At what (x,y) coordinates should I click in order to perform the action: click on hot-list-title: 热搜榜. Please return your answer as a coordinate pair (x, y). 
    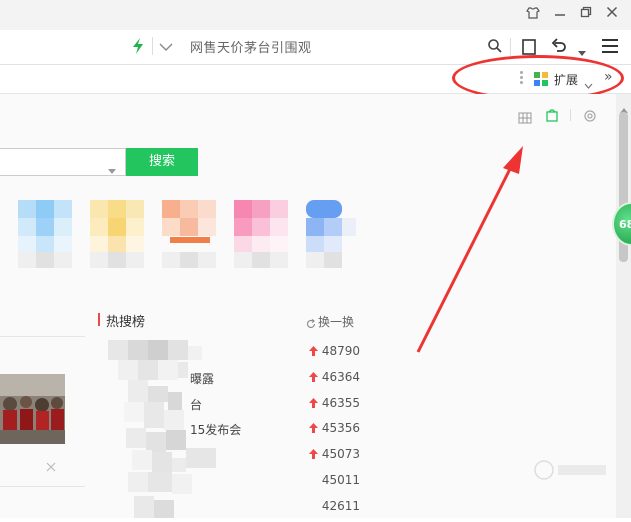
    Looking at the image, I should click on (126, 322).